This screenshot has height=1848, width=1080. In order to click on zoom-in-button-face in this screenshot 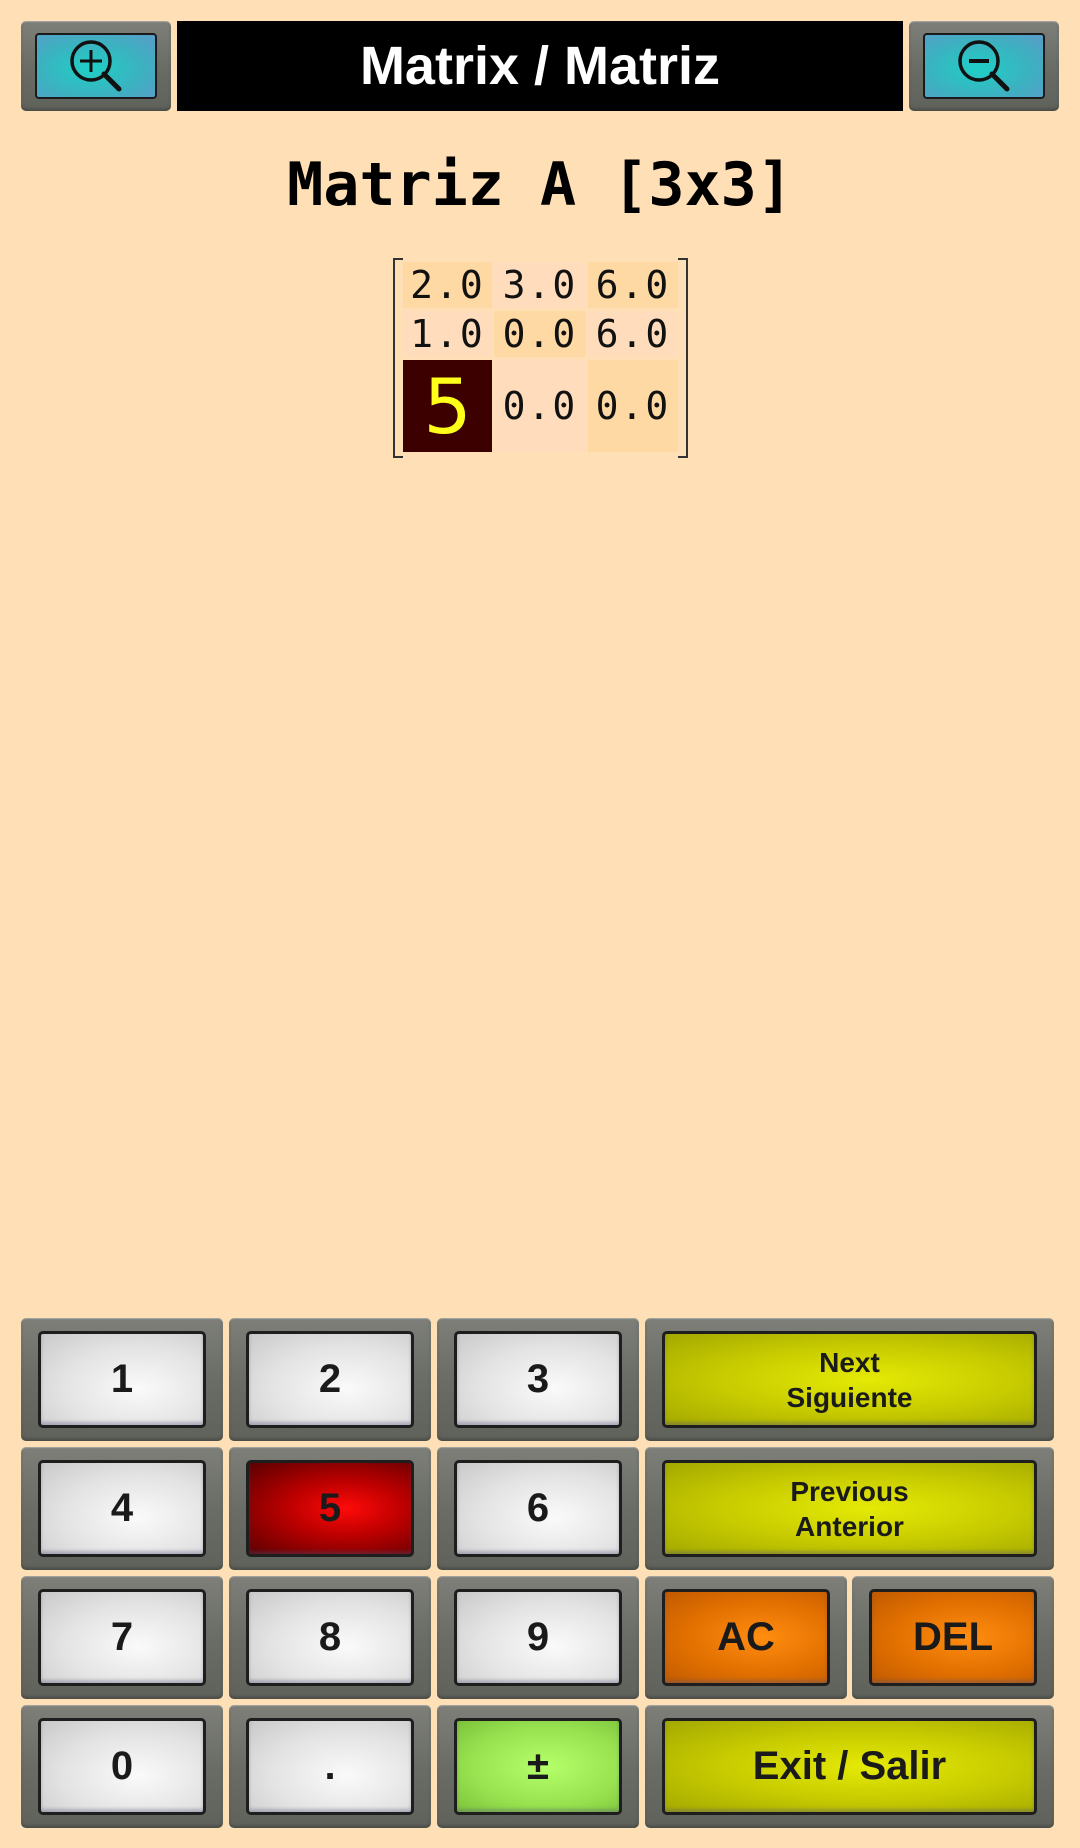, I will do `click(96, 66)`.